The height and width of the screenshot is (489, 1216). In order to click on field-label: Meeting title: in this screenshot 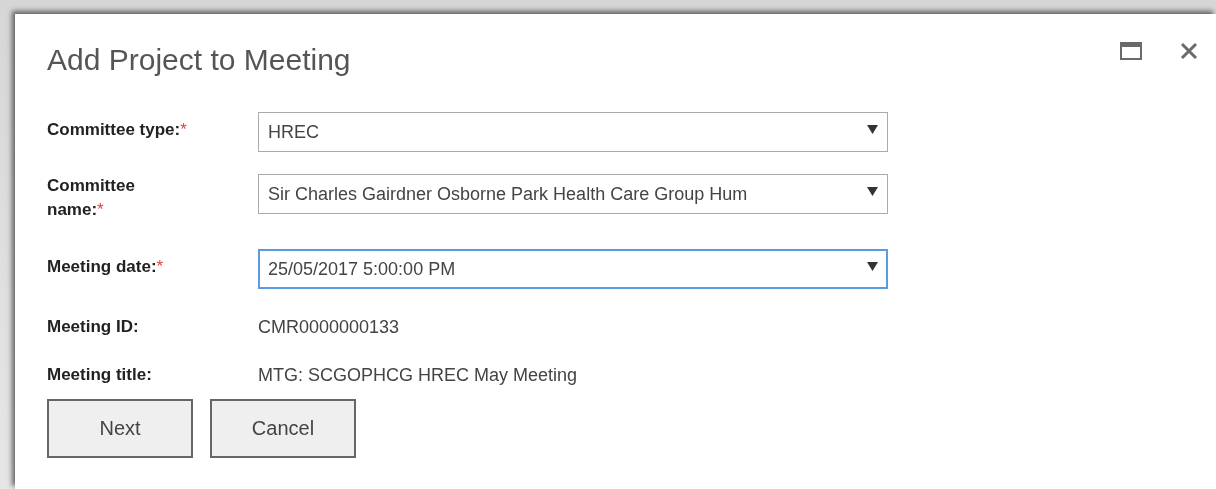, I will do `click(100, 375)`.